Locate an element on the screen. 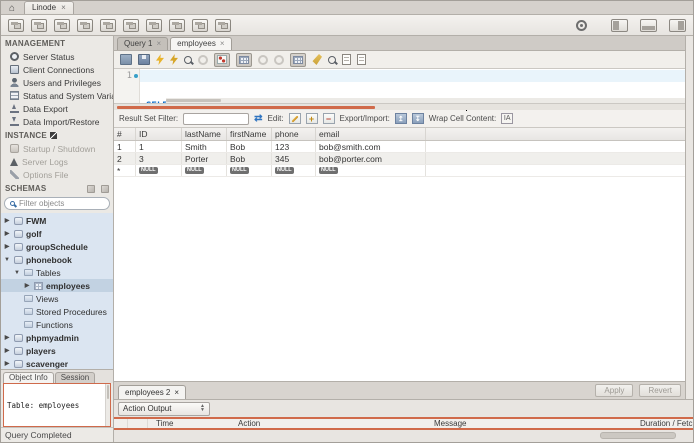 The height and width of the screenshot is (443, 694). home-tab-icon: ⌂ is located at coordinates (12, 8).